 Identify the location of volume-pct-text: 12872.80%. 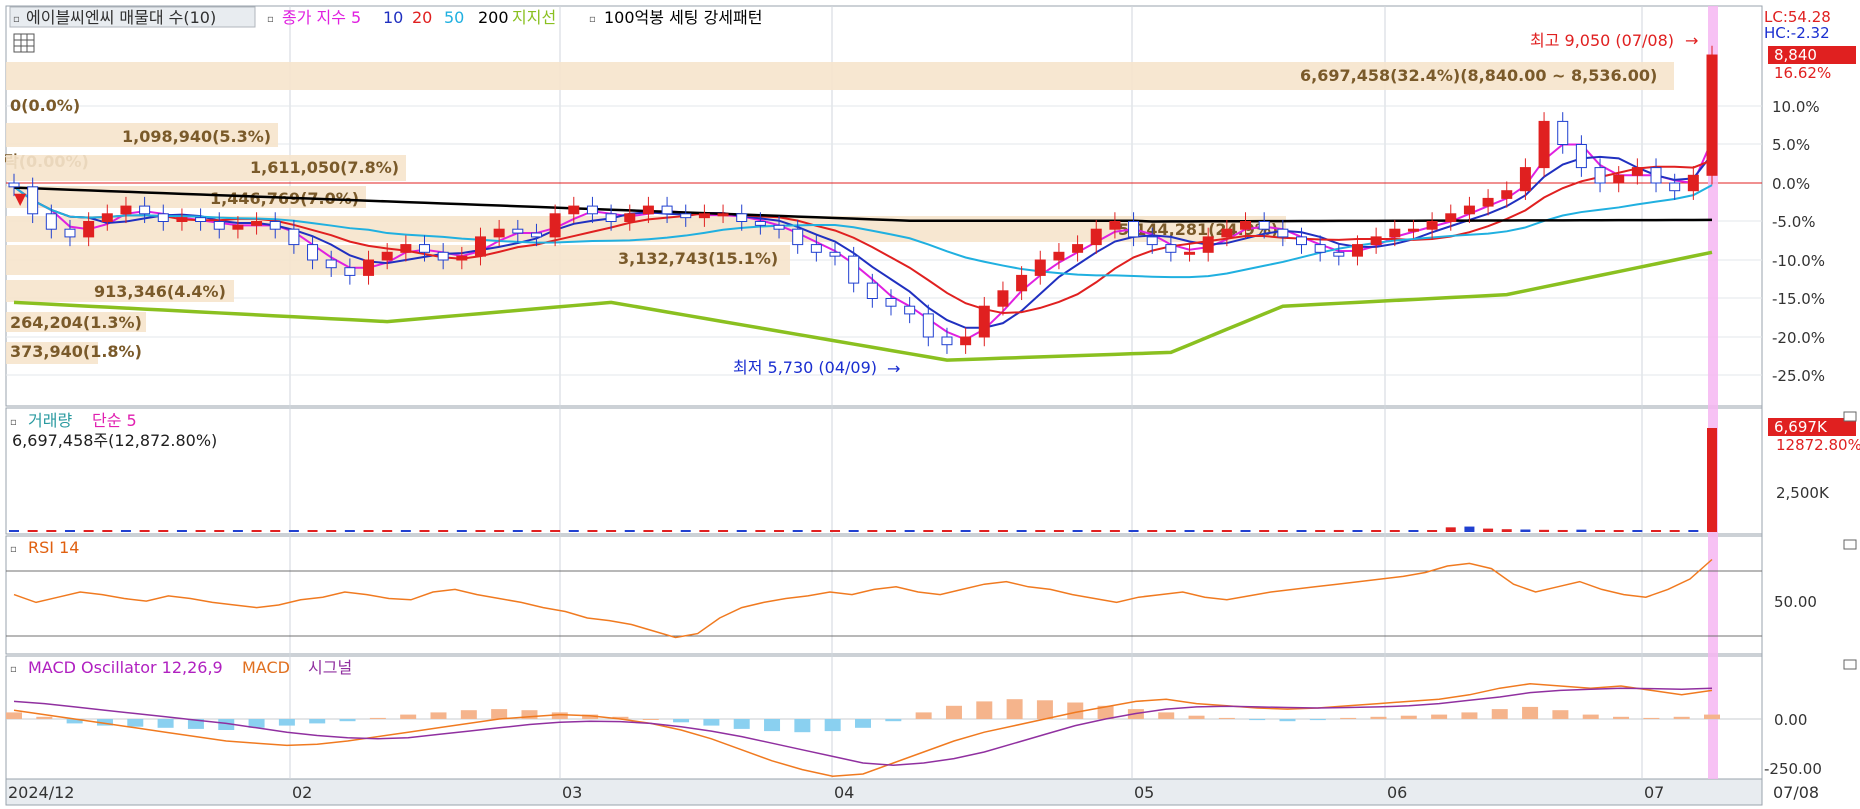
(1818, 445).